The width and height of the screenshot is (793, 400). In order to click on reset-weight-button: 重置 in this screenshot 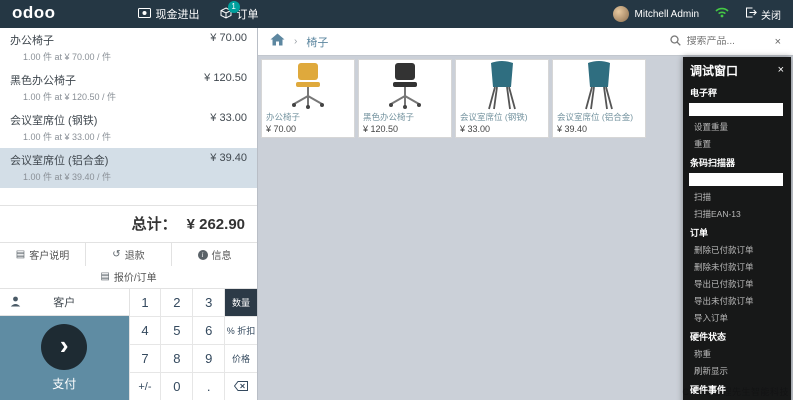, I will do `click(737, 143)`.